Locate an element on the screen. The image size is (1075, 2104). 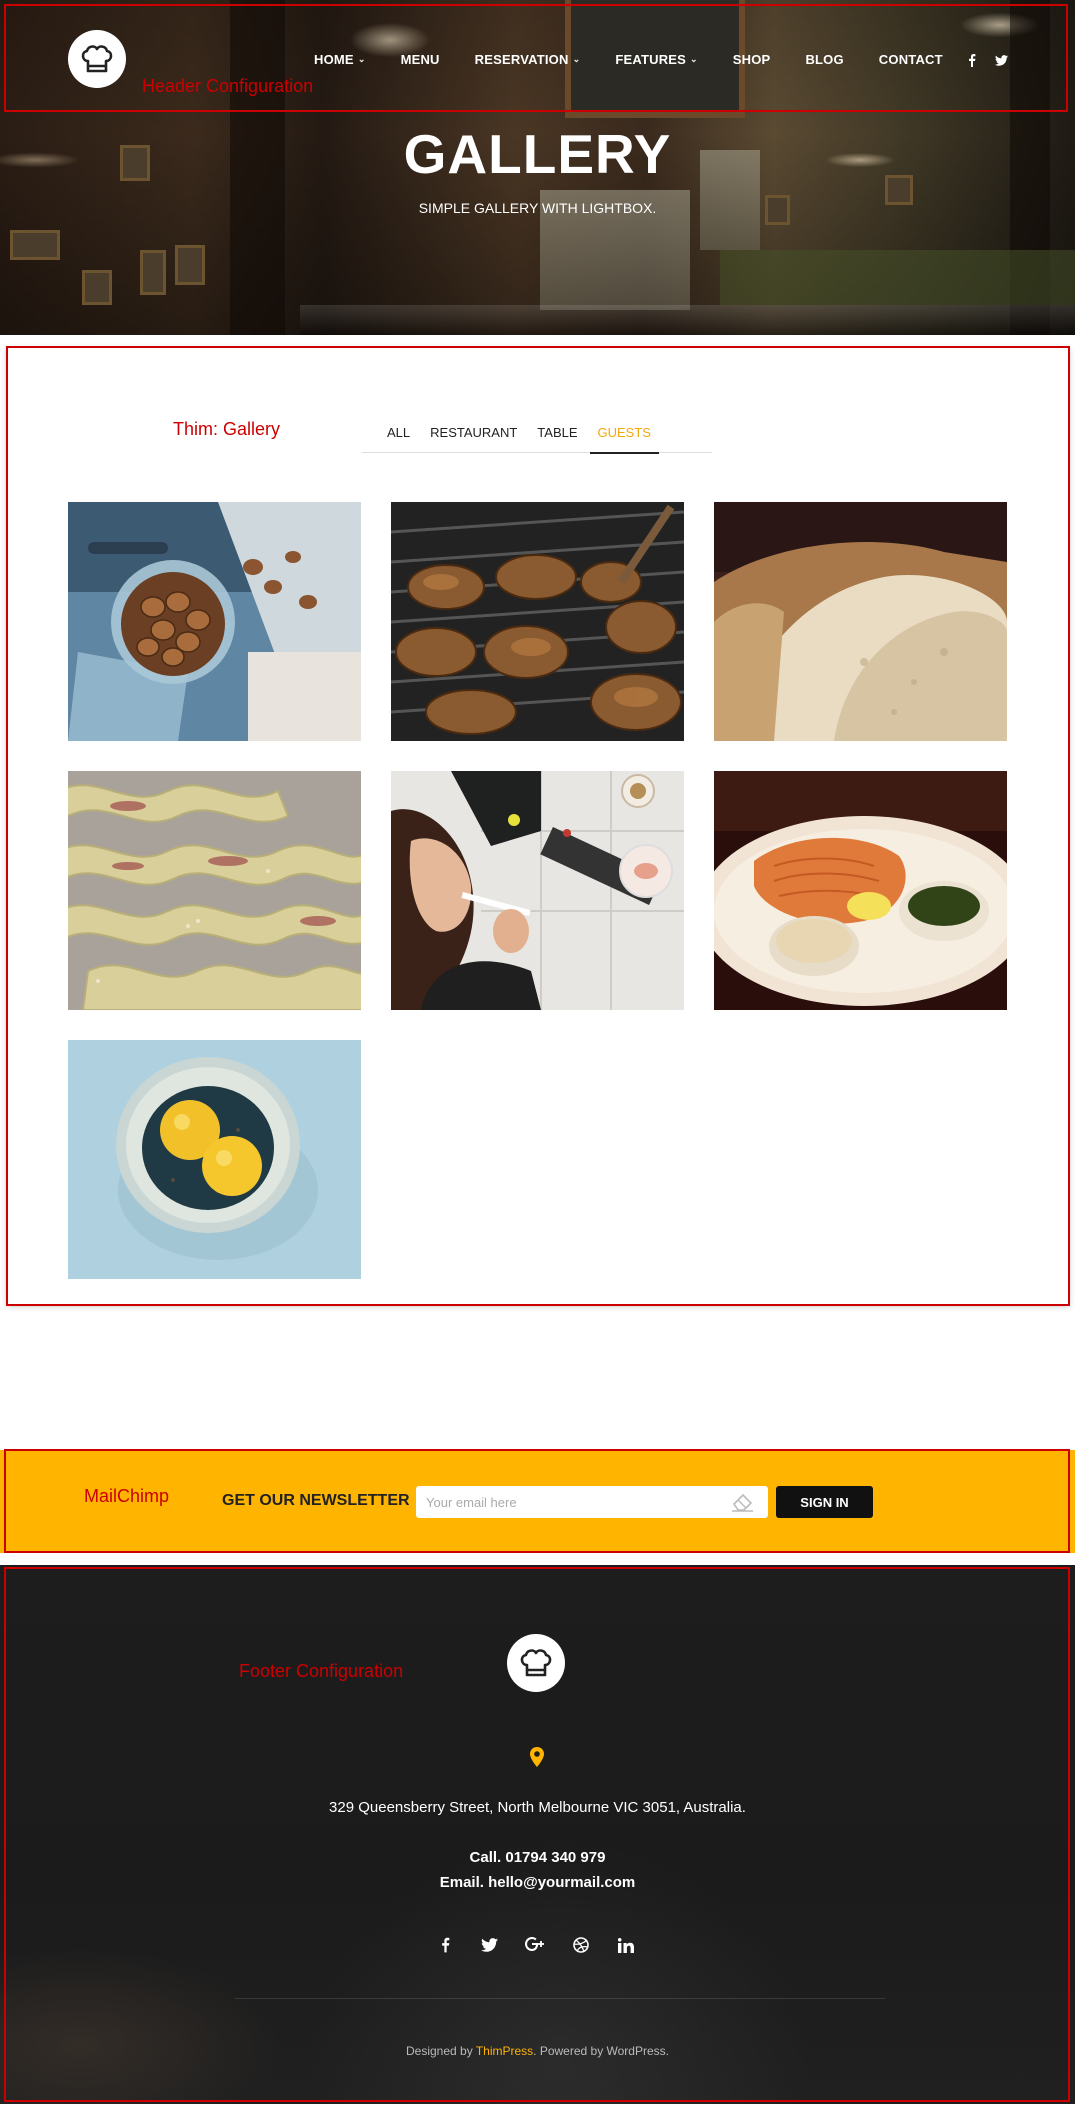
nav-features-label: FEATURES is located at coordinates (651, 59).